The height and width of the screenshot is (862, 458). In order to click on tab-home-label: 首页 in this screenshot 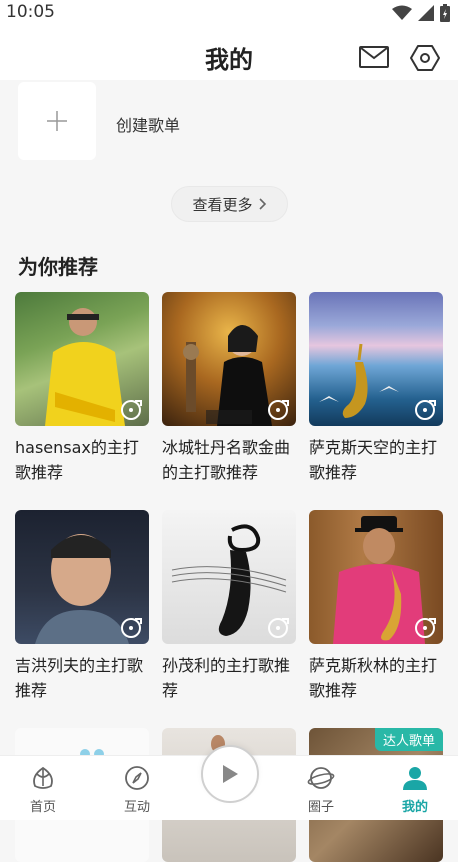, I will do `click(42, 807)`.